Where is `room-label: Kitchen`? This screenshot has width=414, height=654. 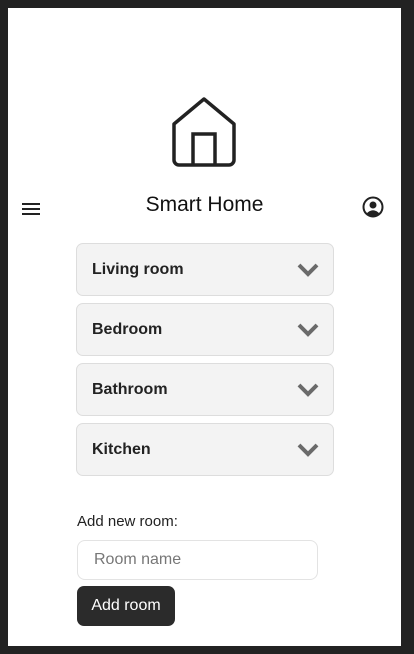
room-label: Kitchen is located at coordinates (121, 449).